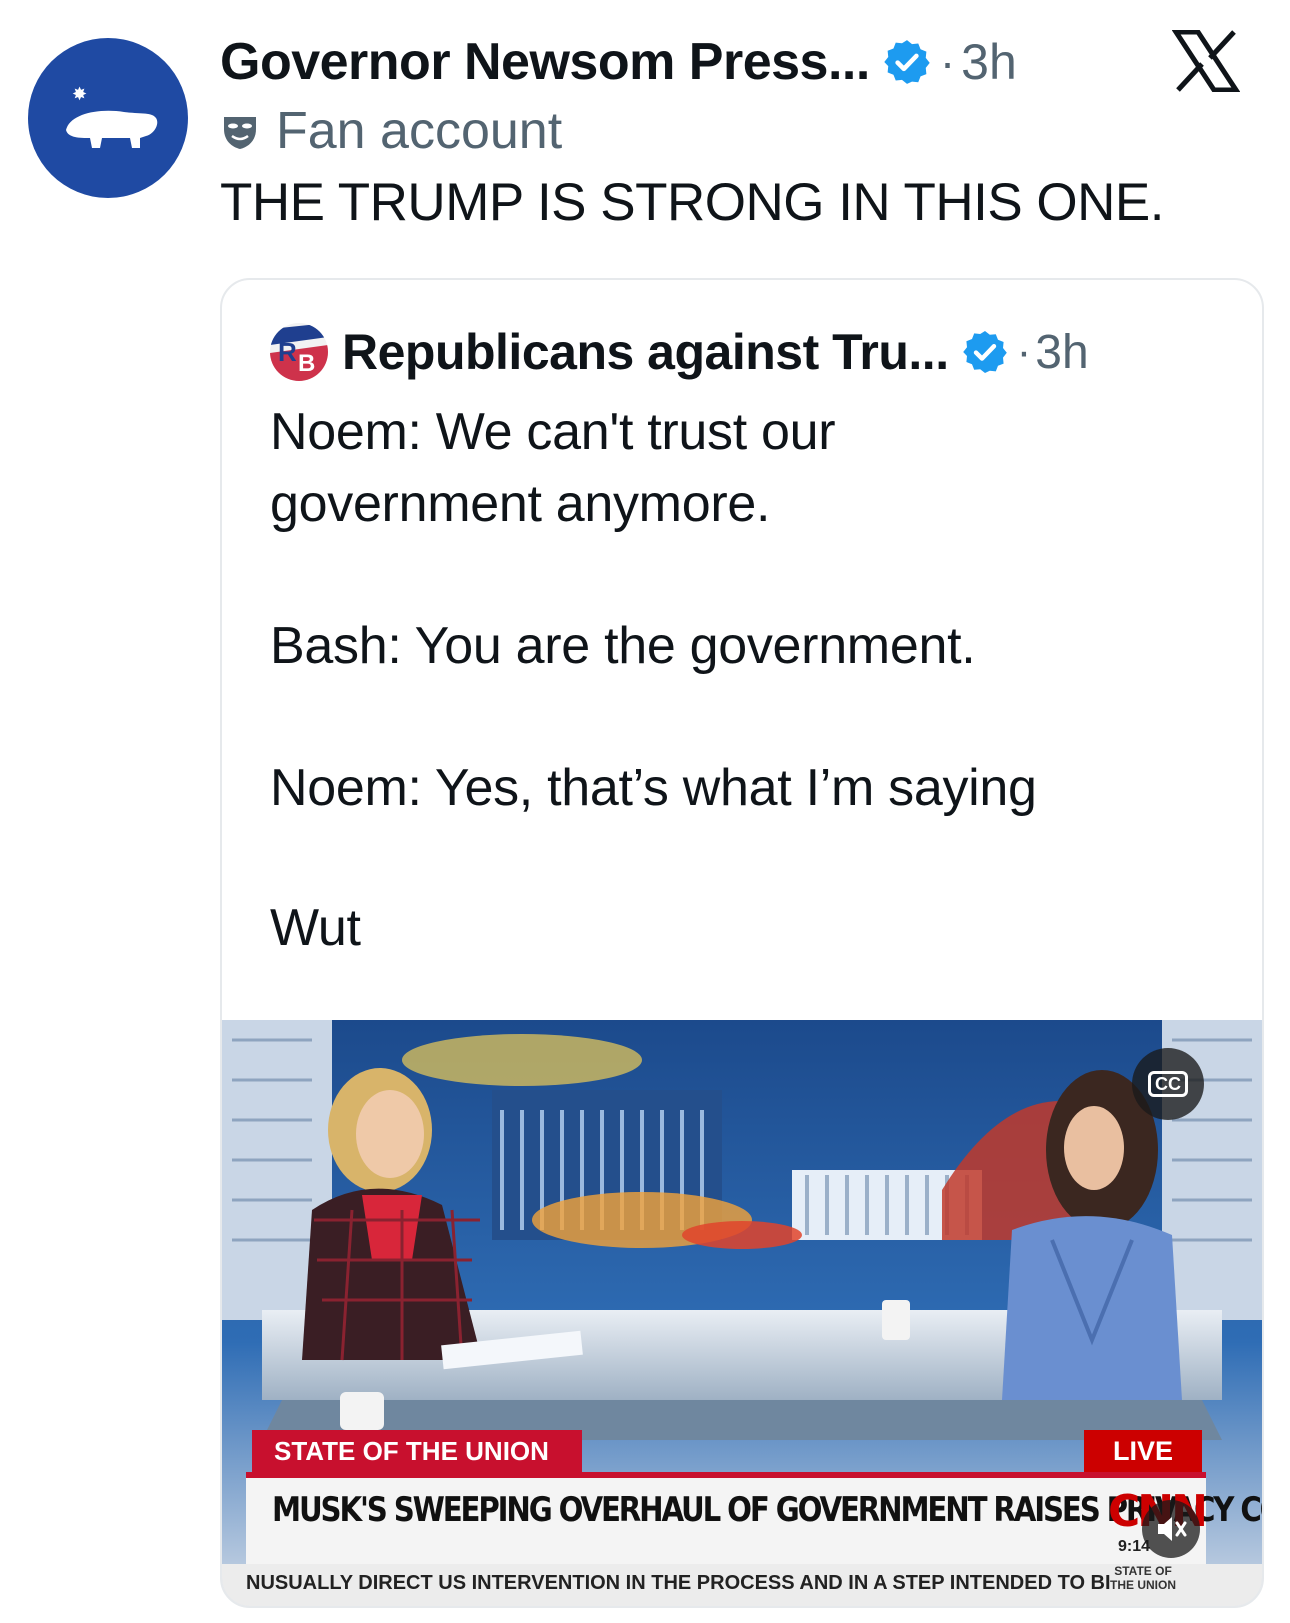 This screenshot has height=1623, width=1290. I want to click on quoted-avatar: R B, so click(299, 352).